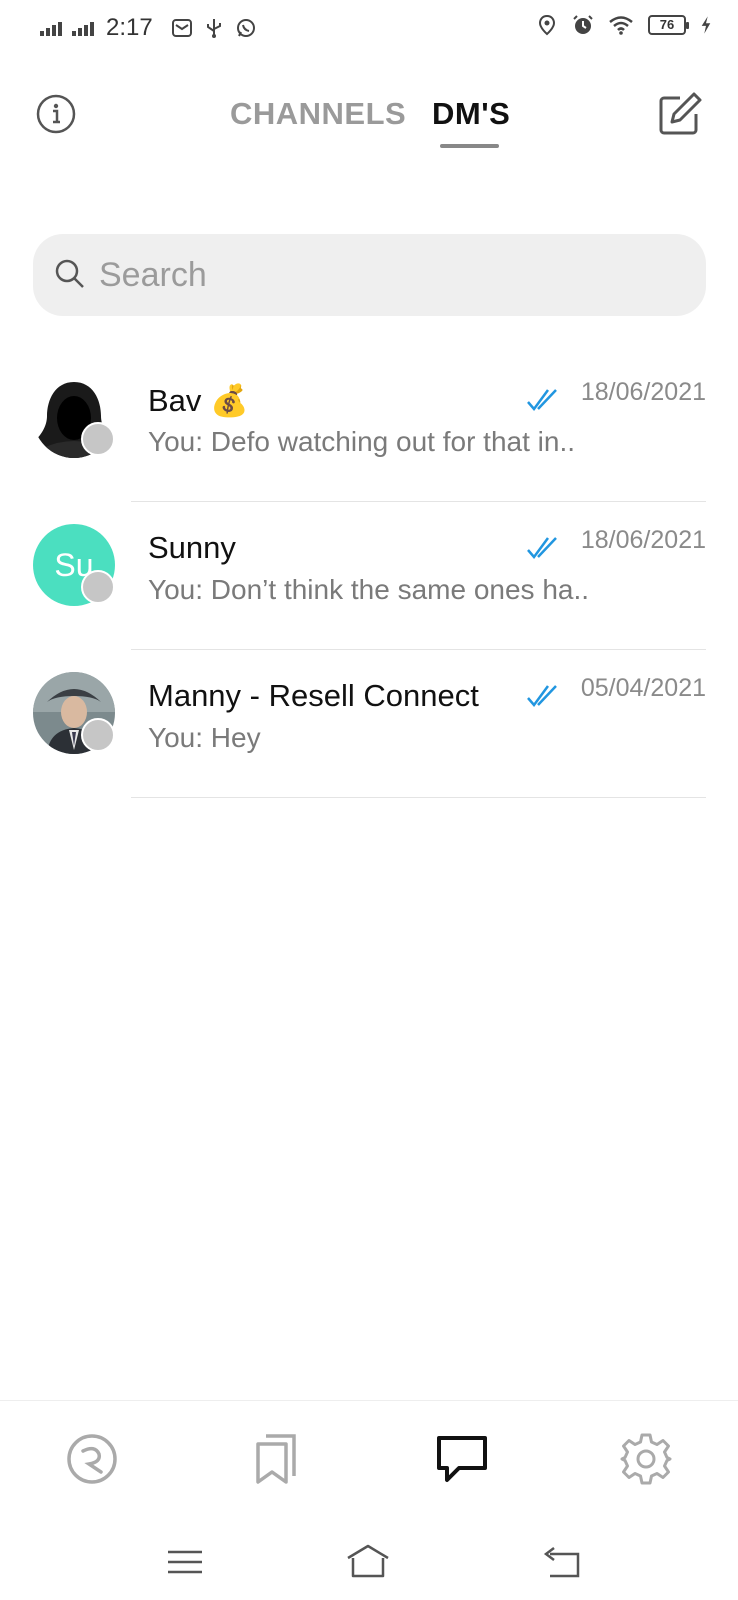 This screenshot has height=1600, width=738. What do you see at coordinates (198, 400) in the screenshot?
I see `conversation-name: Bav 💰` at bounding box center [198, 400].